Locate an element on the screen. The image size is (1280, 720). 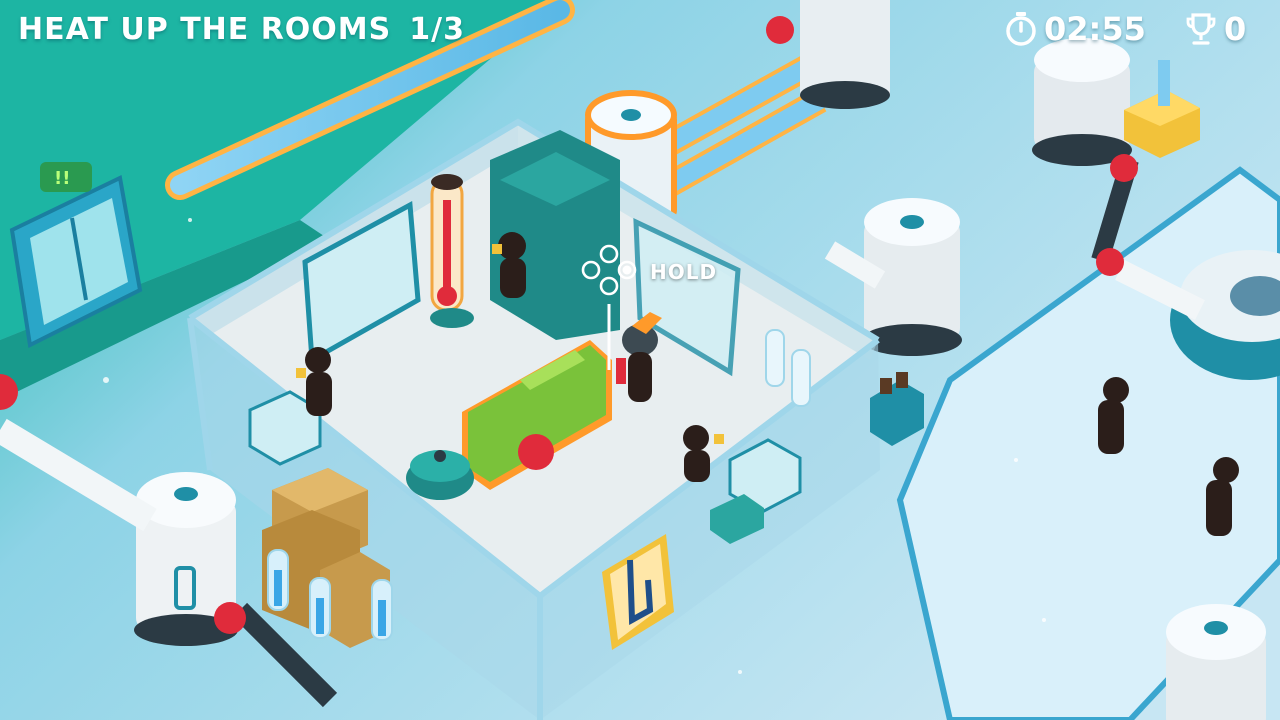
boiler is located at coordinates (440, 475).